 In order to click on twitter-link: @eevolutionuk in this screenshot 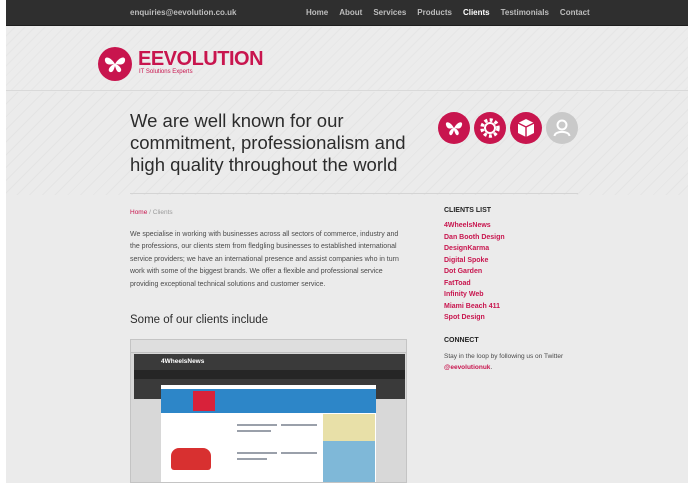, I will do `click(467, 367)`.